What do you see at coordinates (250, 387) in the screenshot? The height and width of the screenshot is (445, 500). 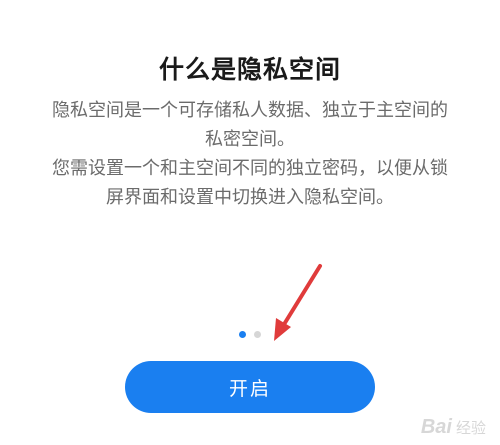 I see `open-button: 开启` at bounding box center [250, 387].